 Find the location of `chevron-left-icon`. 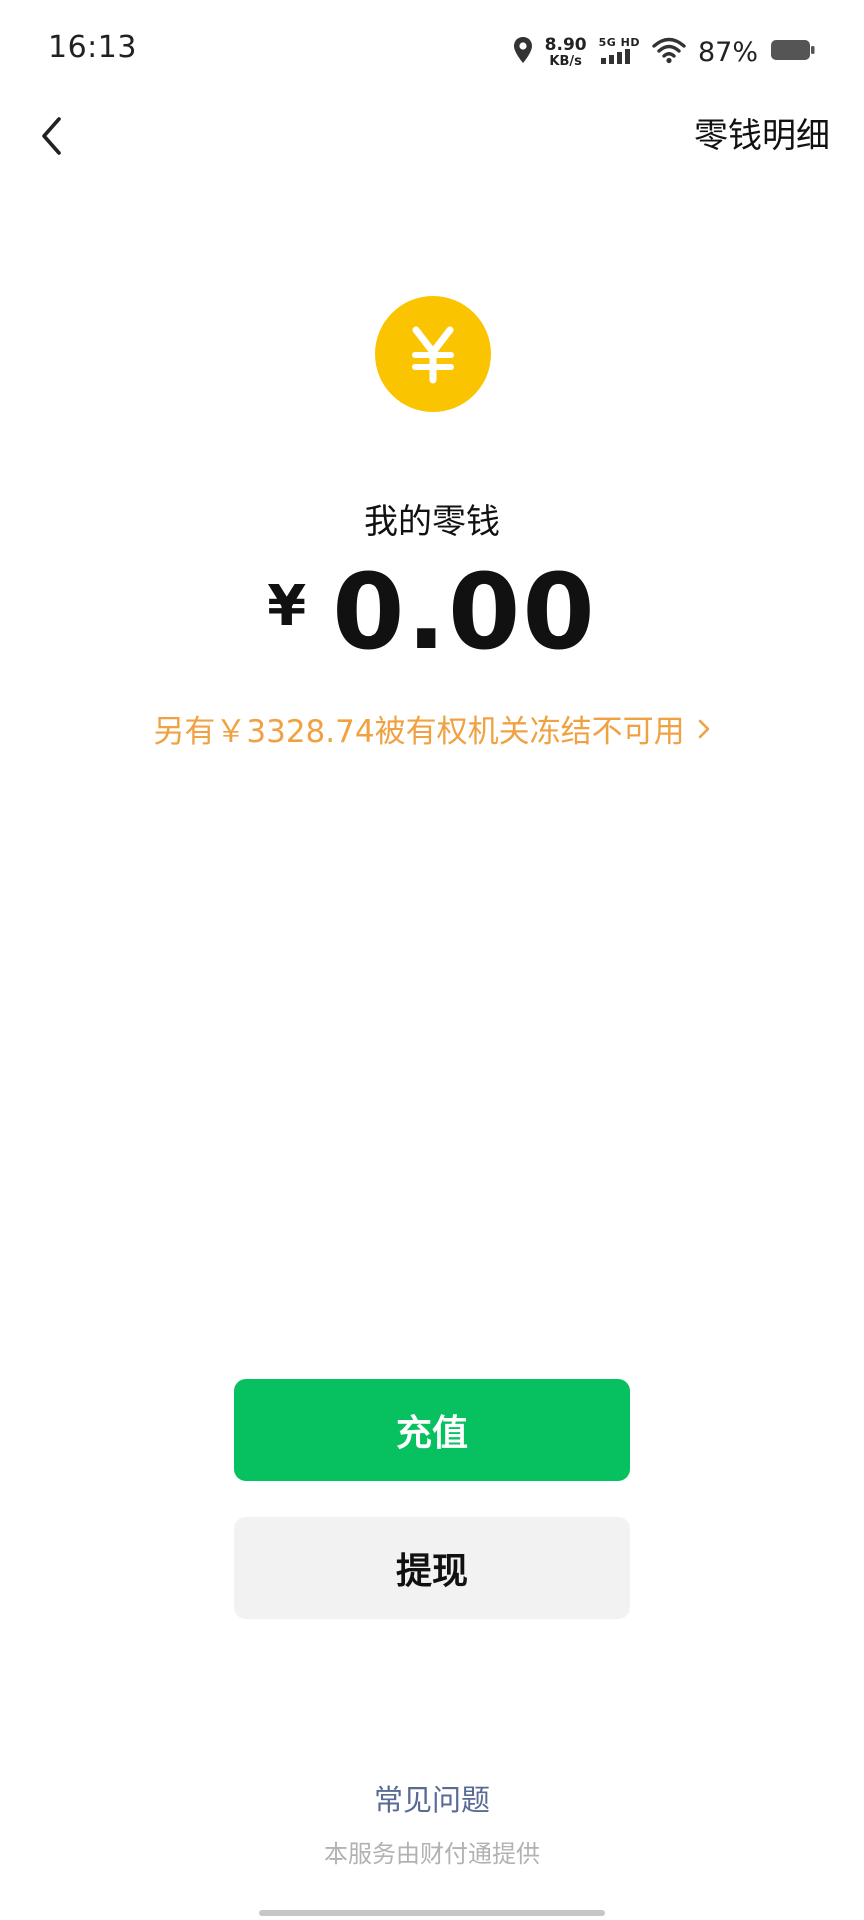

chevron-left-icon is located at coordinates (52, 138).